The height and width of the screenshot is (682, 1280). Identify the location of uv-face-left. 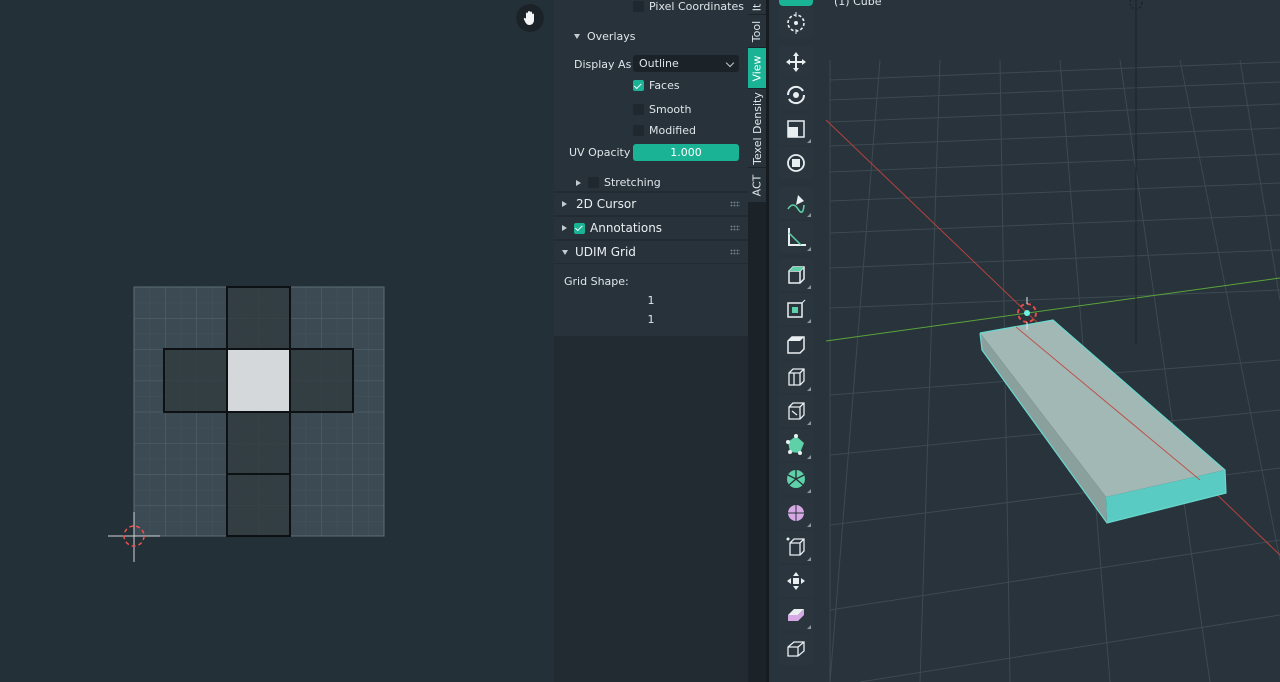
(195, 380).